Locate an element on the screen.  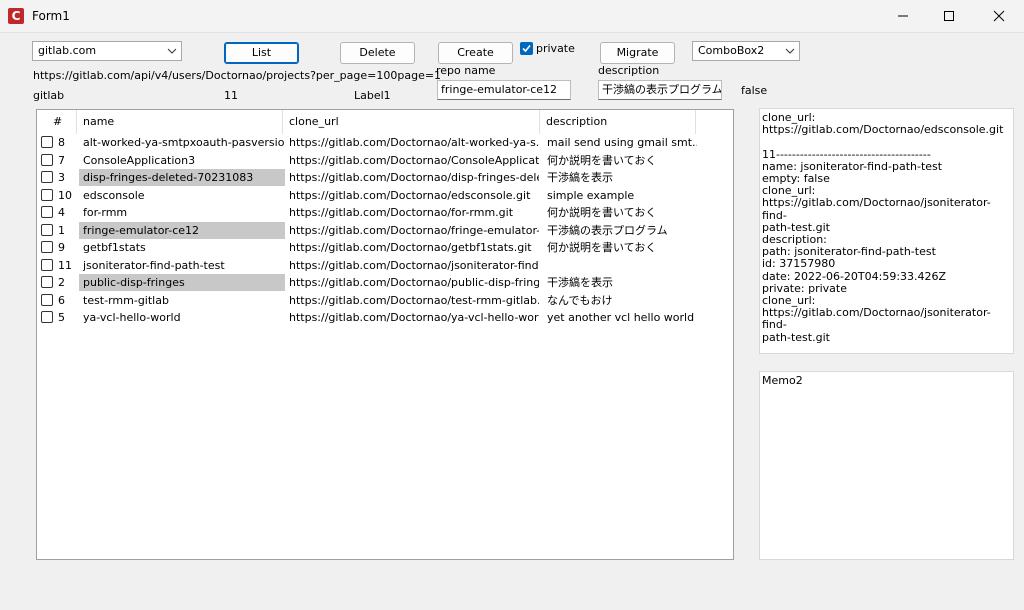
row-name: disp-fringes-deleted-70231083 is located at coordinates (182, 177).